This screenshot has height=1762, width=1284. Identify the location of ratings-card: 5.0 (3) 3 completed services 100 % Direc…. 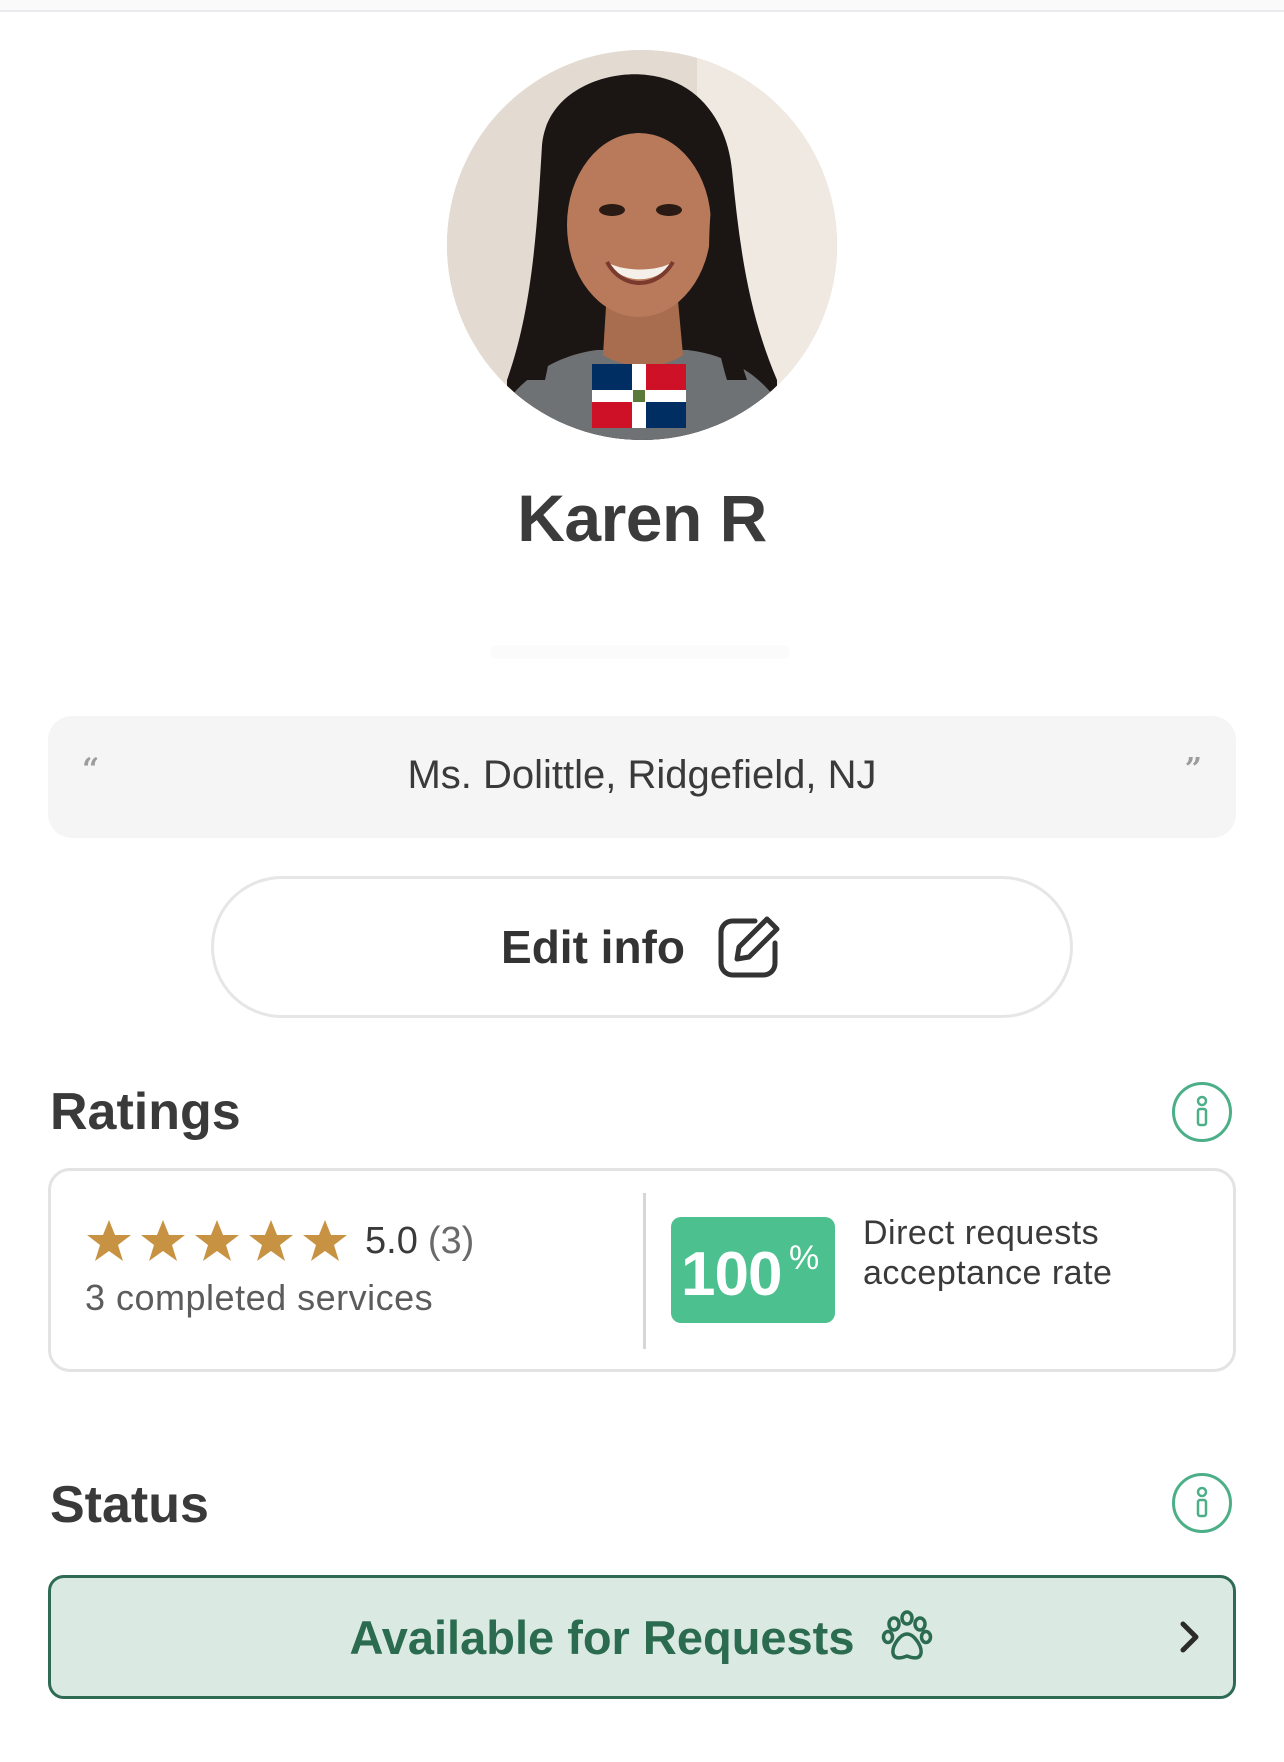
(642, 1270).